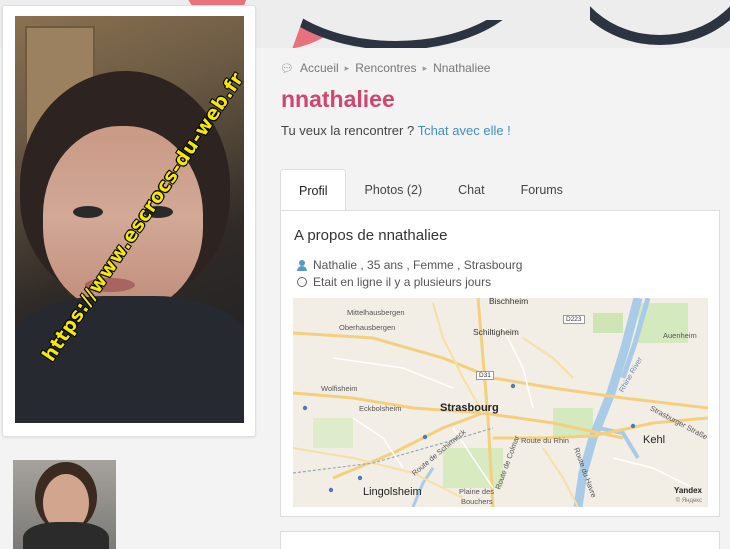 The height and width of the screenshot is (549, 730). Describe the element at coordinates (469, 408) in the screenshot. I see `map-label-strasbourg: Strasbourg` at that location.